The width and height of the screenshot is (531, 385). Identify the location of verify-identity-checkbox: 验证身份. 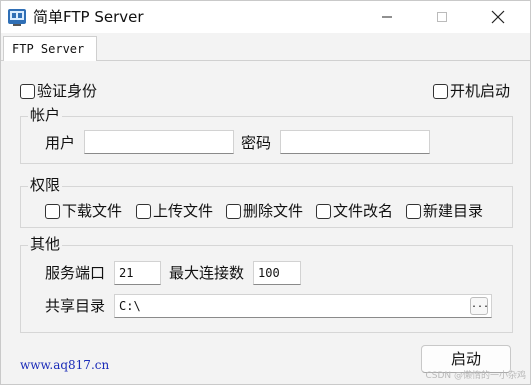
(58, 91).